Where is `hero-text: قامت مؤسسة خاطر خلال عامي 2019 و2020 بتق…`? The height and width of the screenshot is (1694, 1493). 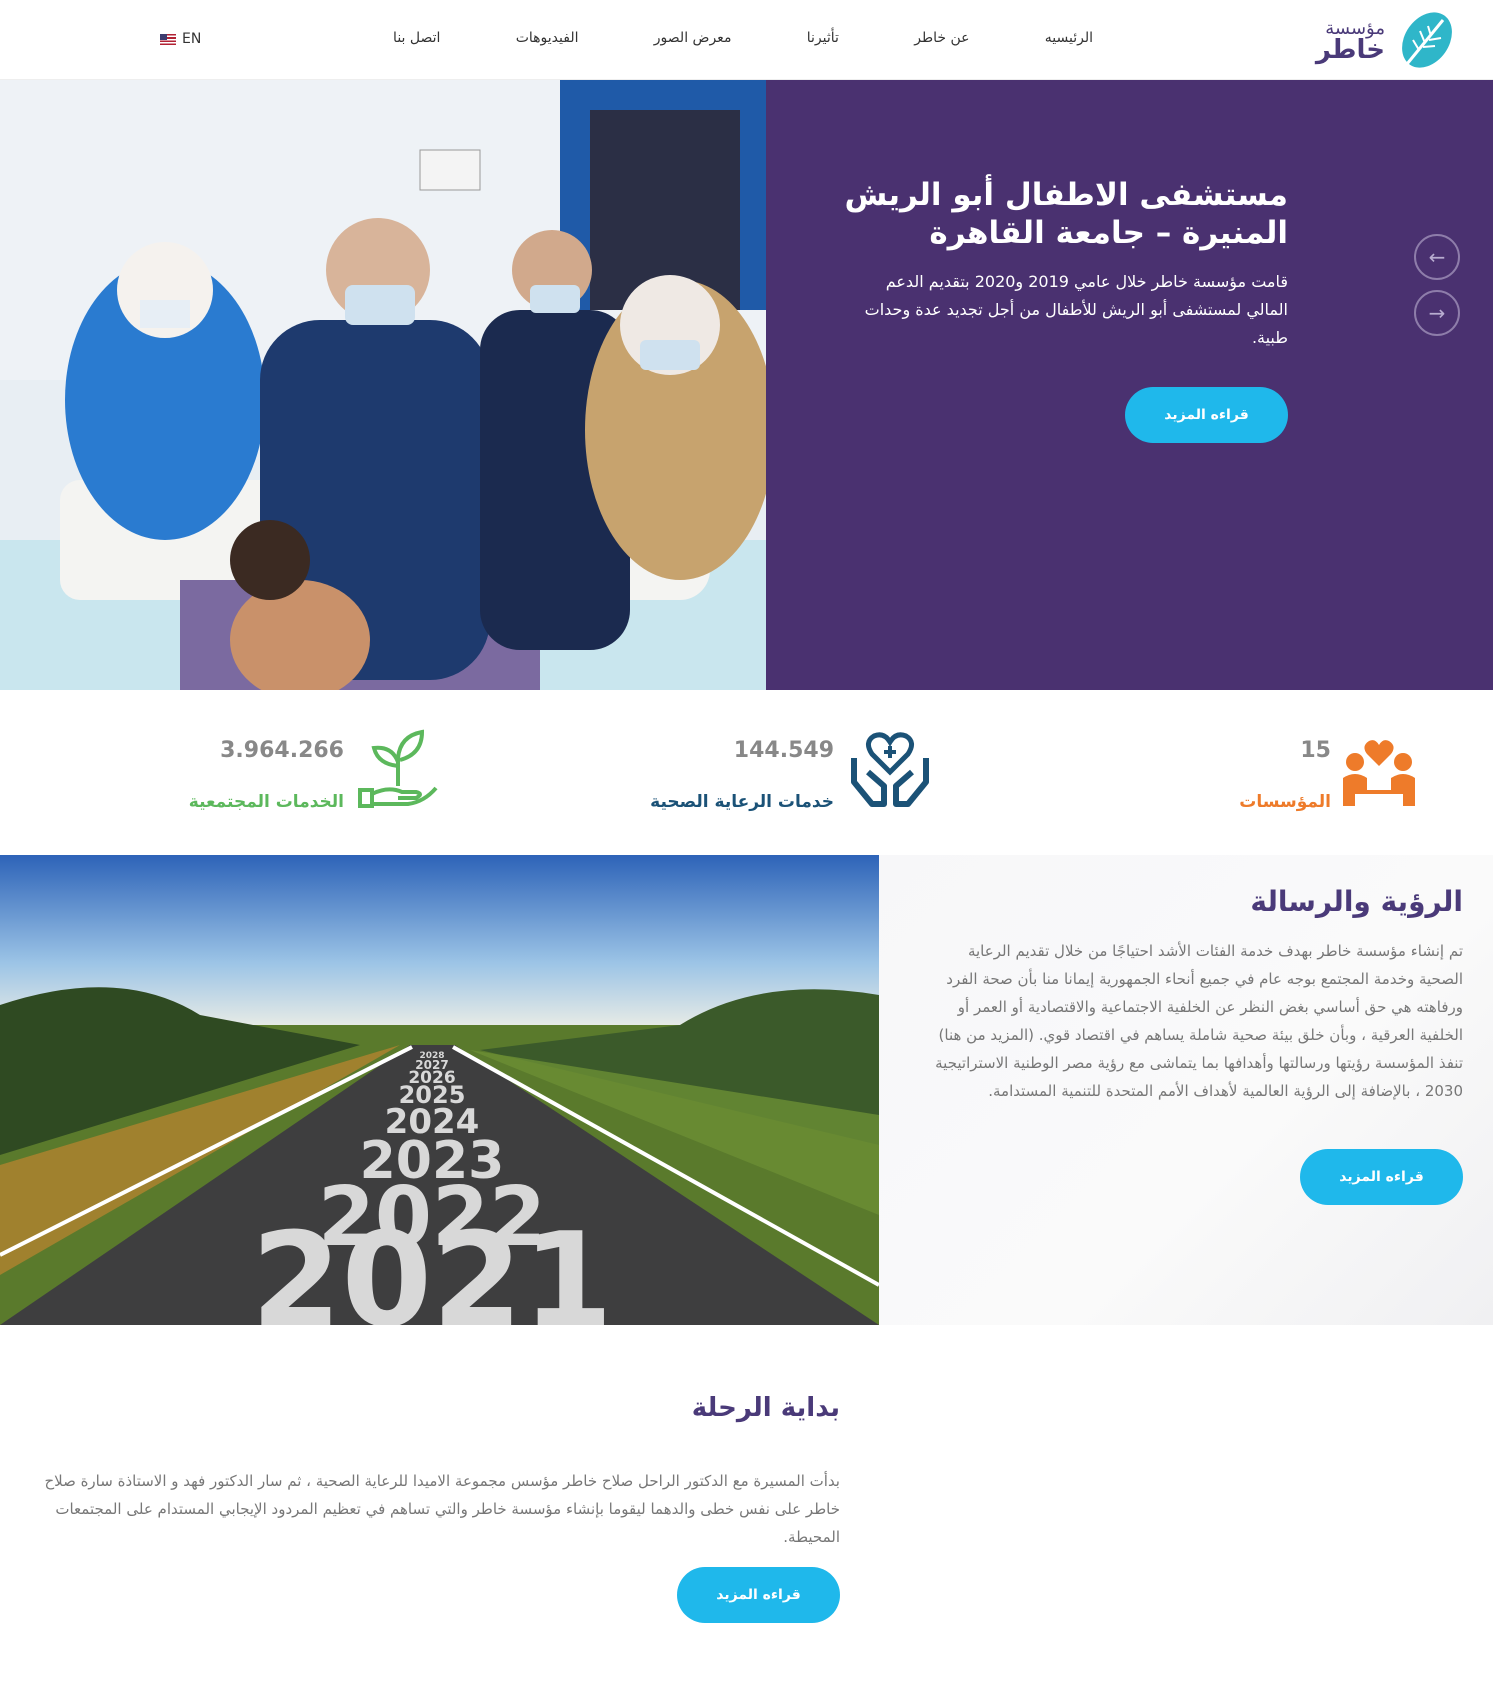
hero-text: قامت مؤسسة خاطر خلال عامي 2019 و2020 بتق… is located at coordinates (1076, 309).